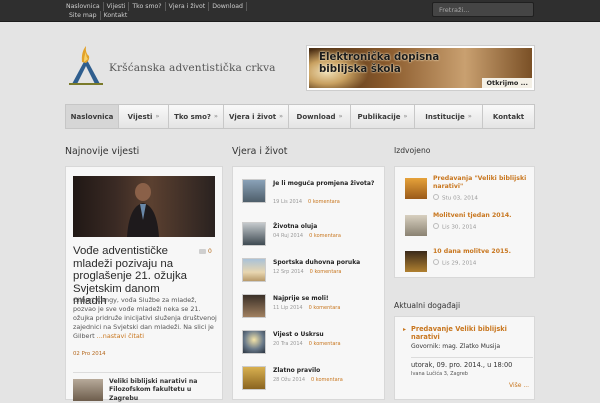 The width and height of the screenshot is (600, 403). I want to click on nav-item-vjera-i-zivot: Vjera i život», so click(256, 116).